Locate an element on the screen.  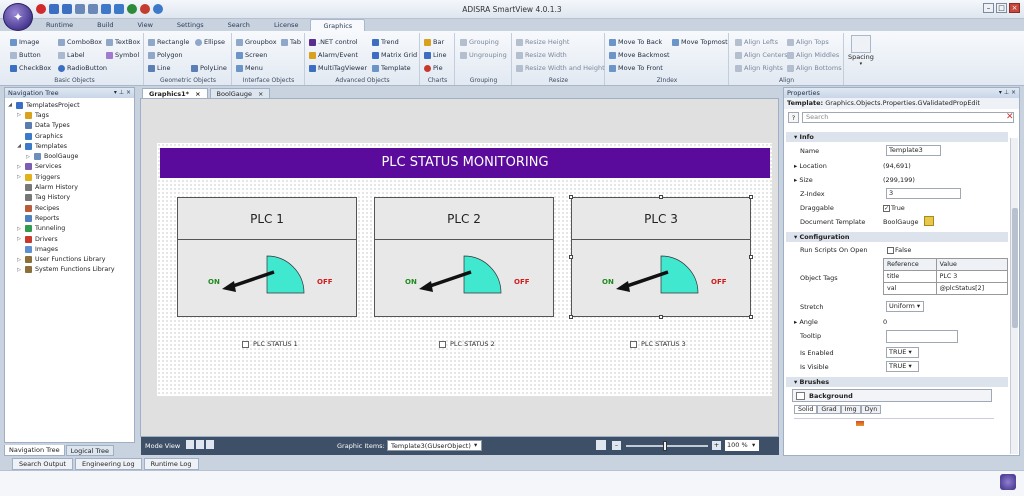
tag-value: @plcStatus[2] is located at coordinates (972, 288).